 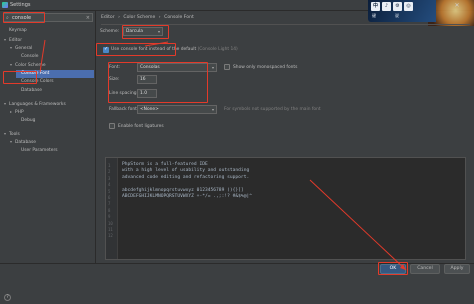 What do you see at coordinates (52, 142) in the screenshot?
I see `settings-tree-item: ▾ Database` at bounding box center [52, 142].